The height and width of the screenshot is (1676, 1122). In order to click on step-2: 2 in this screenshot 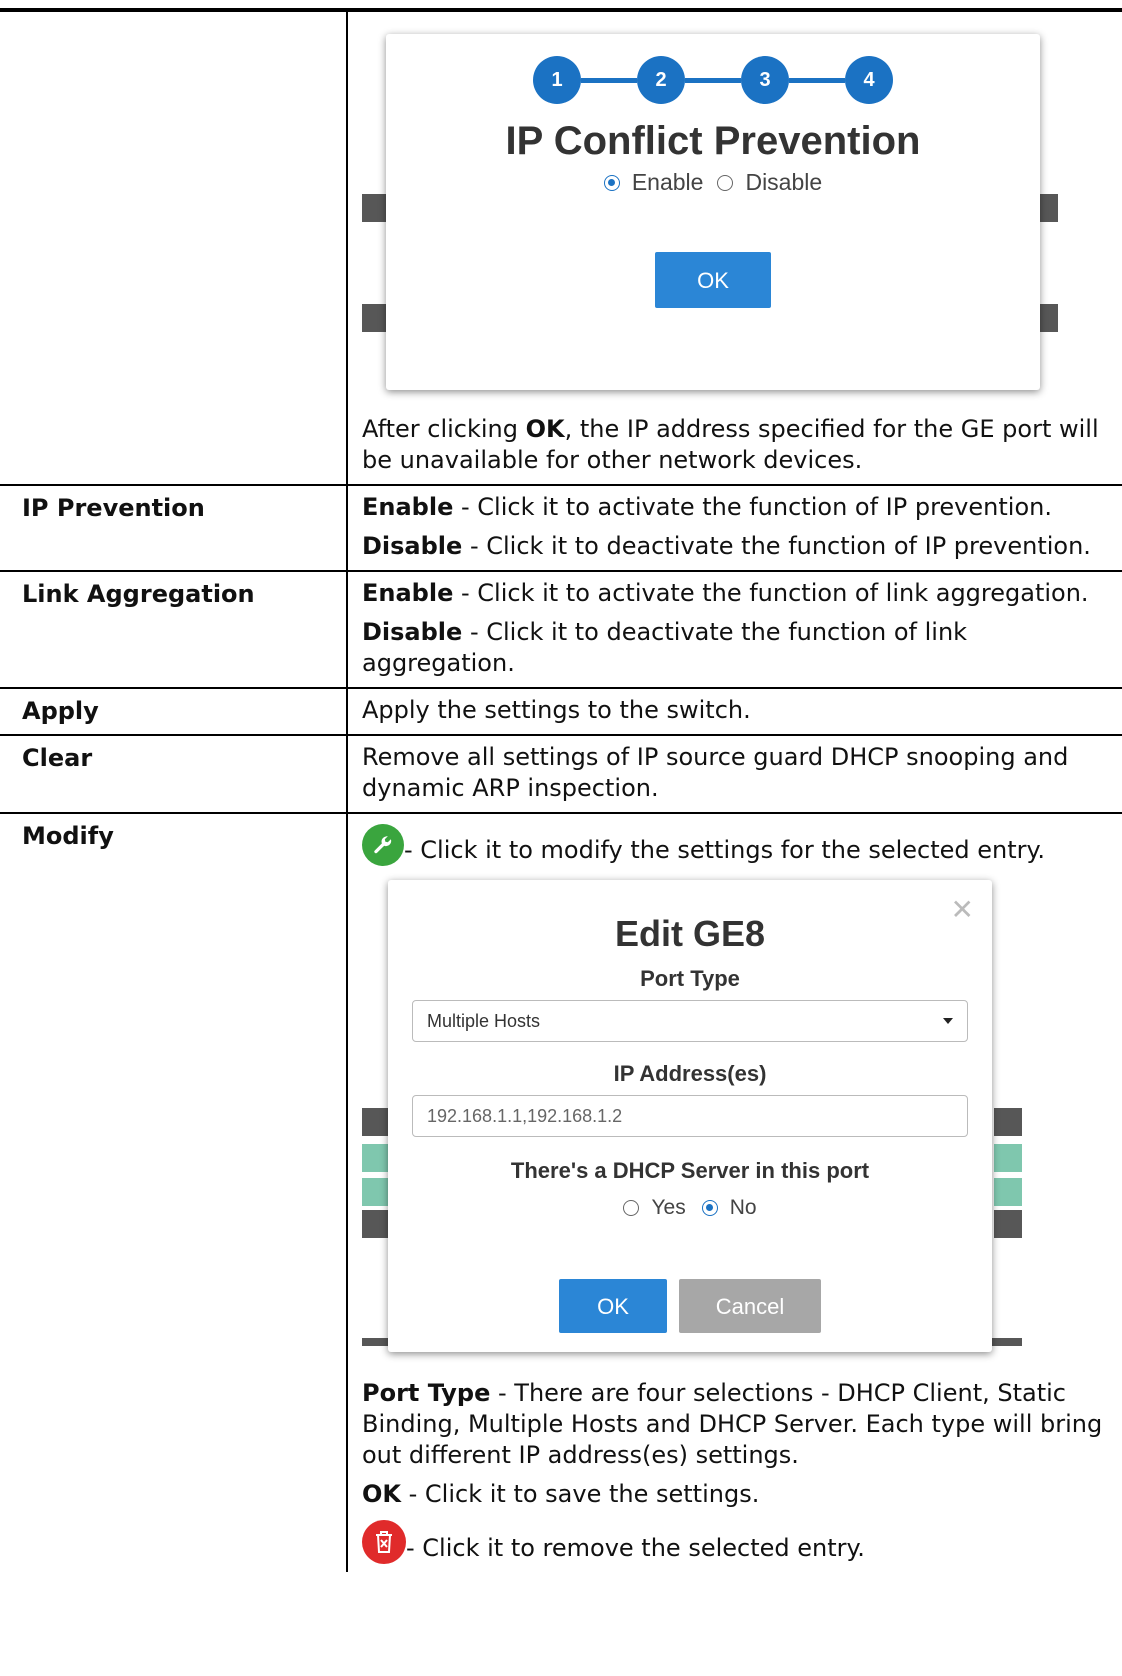, I will do `click(661, 80)`.